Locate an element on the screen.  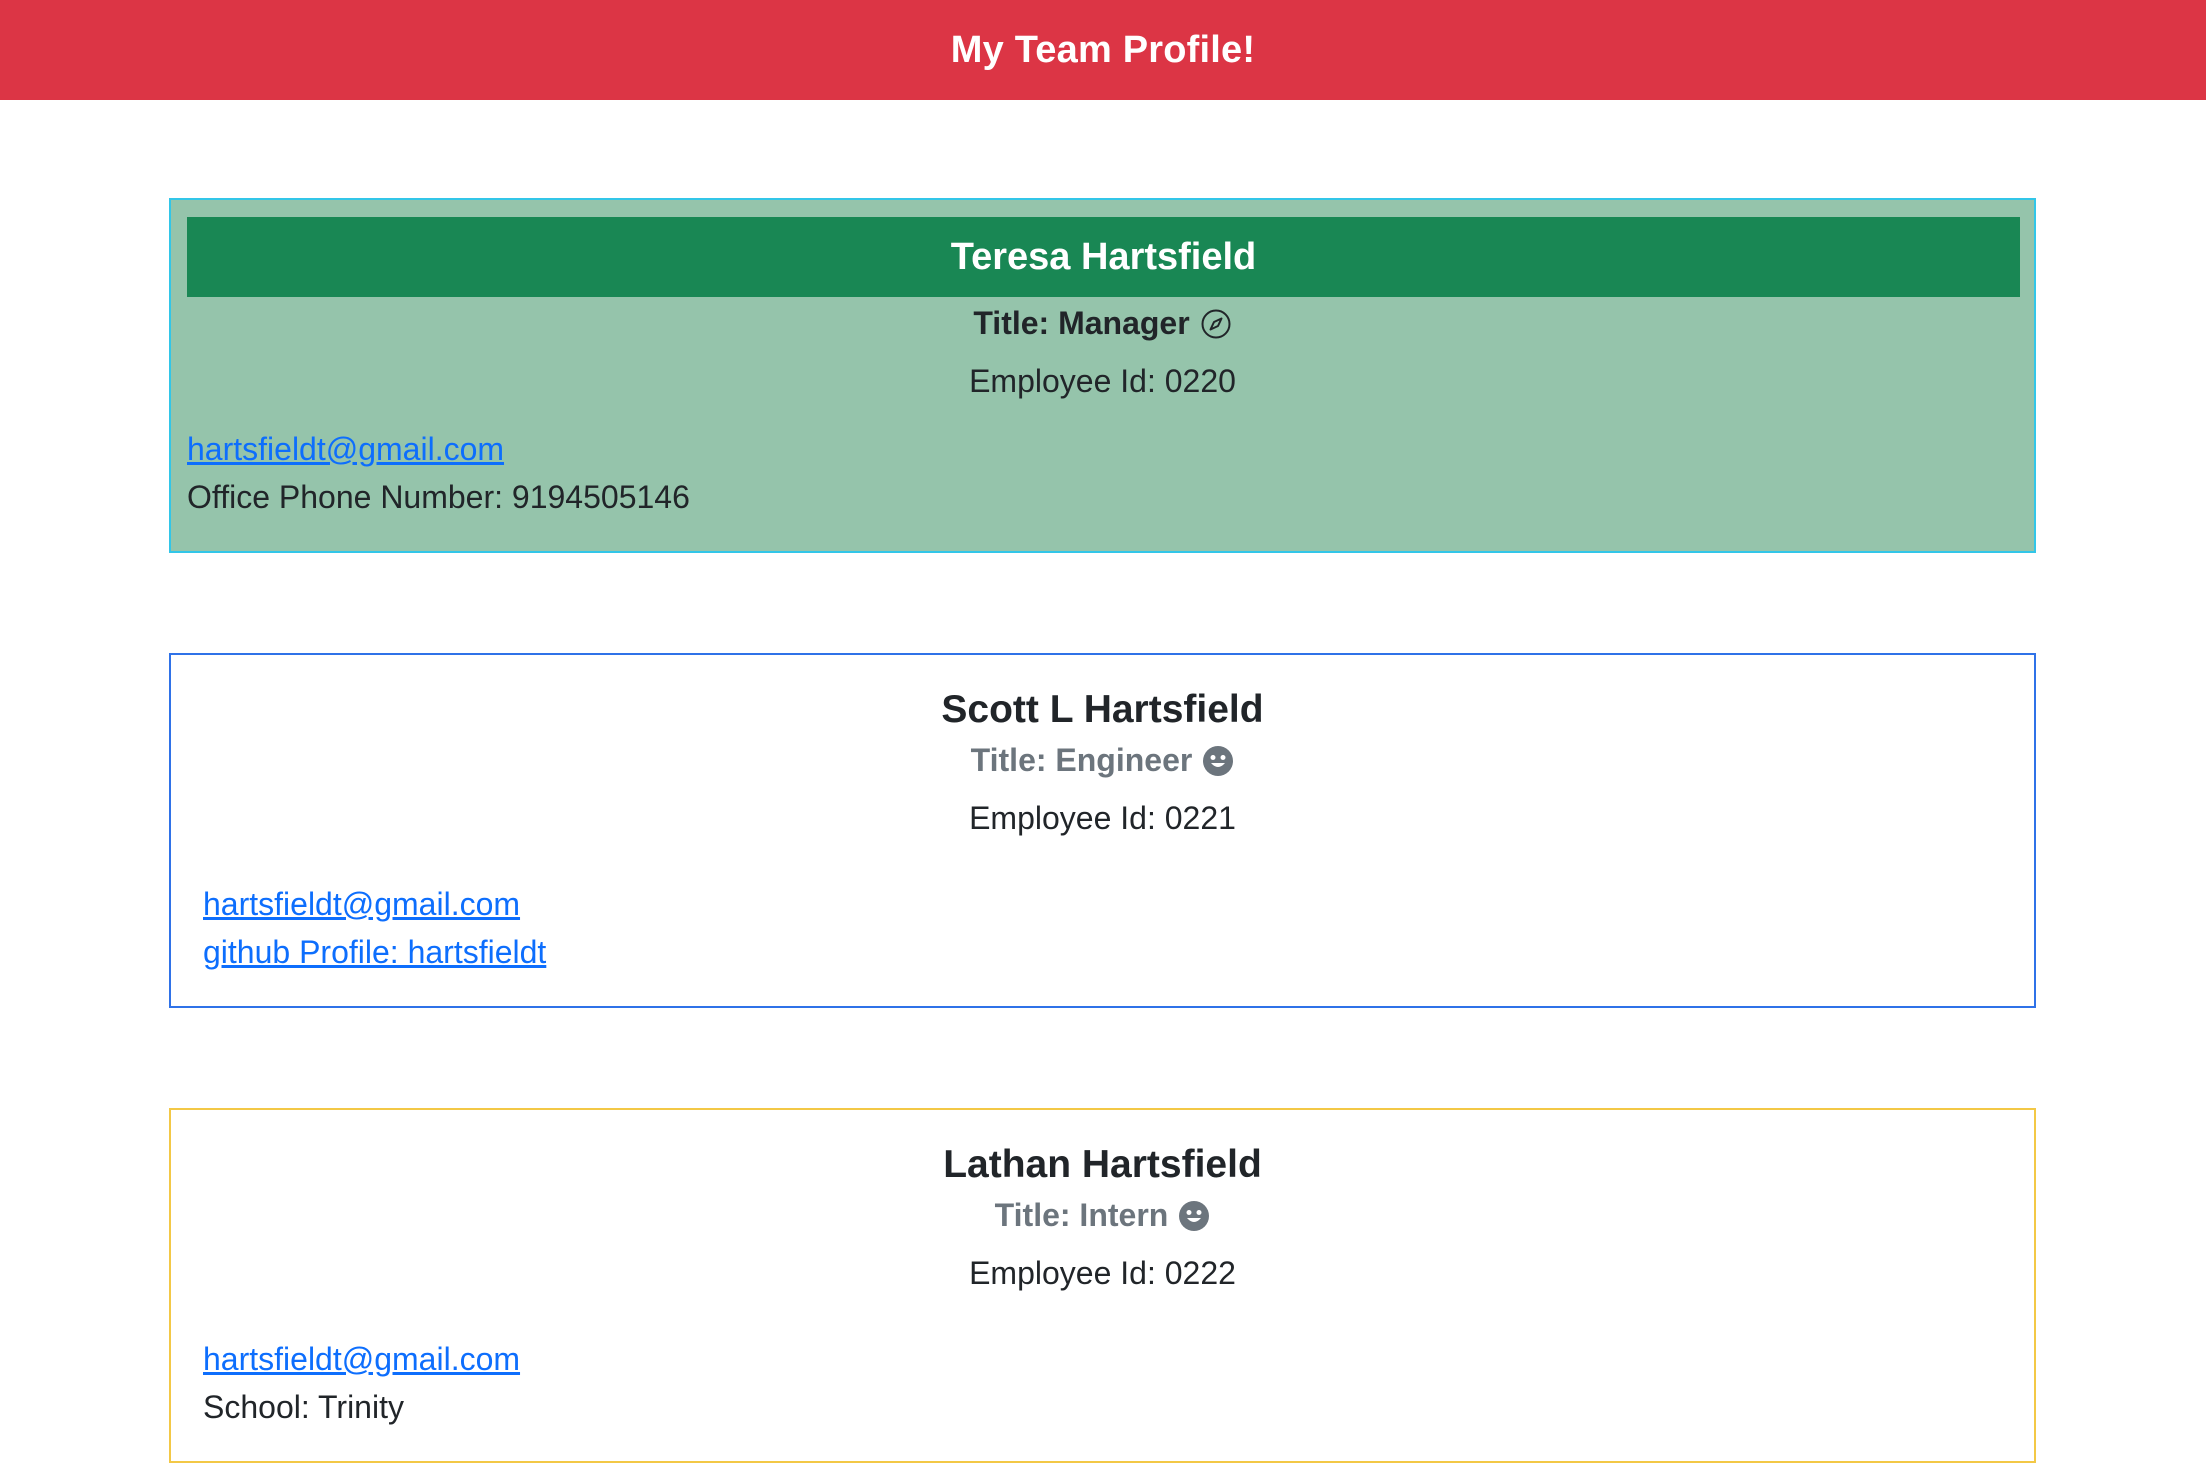
intern-name: Lathan Hartsfield is located at coordinates (1102, 1164).